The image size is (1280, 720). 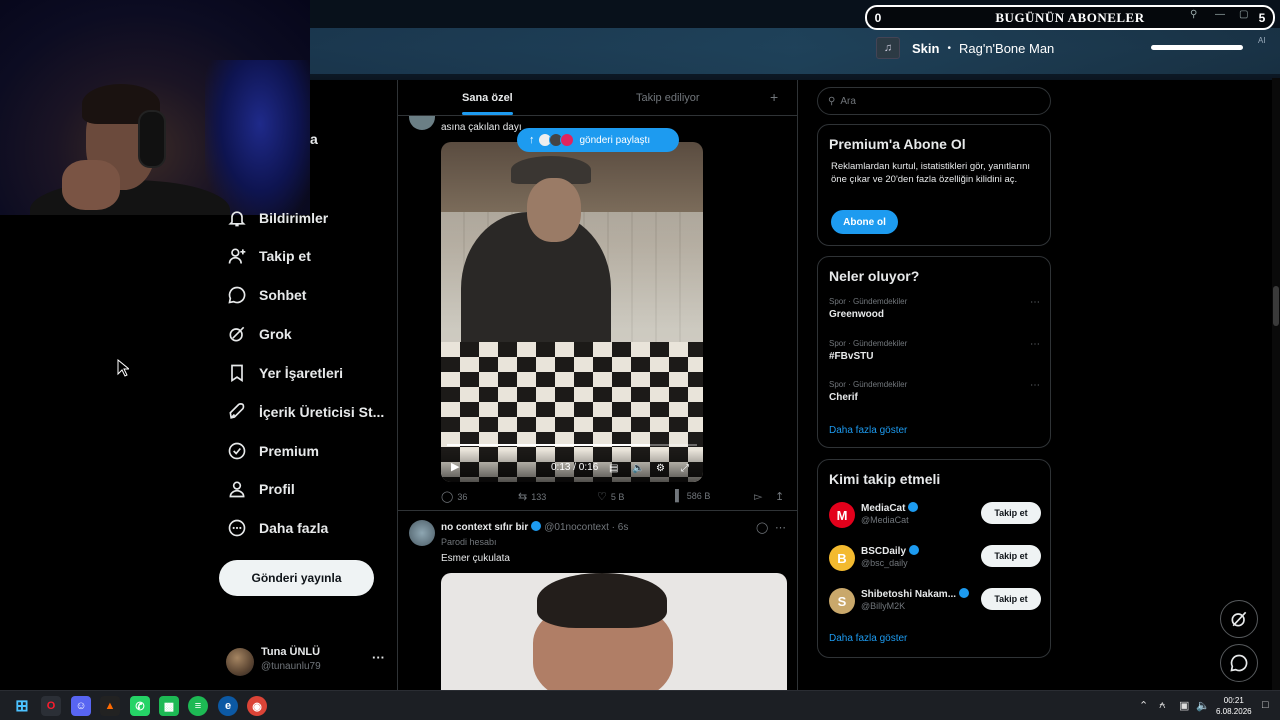 I want to click on captions-icon: ▤, so click(x=613, y=468).